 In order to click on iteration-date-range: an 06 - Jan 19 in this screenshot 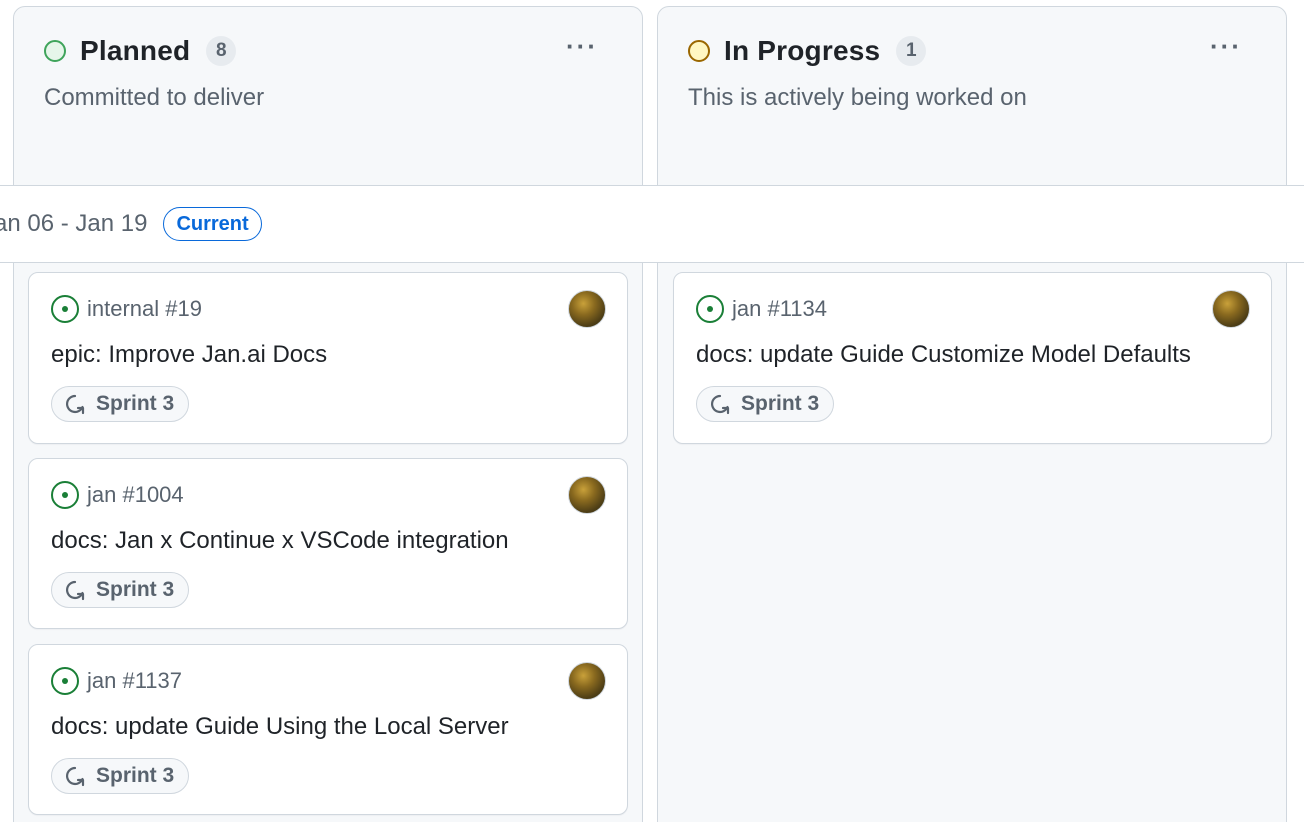, I will do `click(74, 223)`.